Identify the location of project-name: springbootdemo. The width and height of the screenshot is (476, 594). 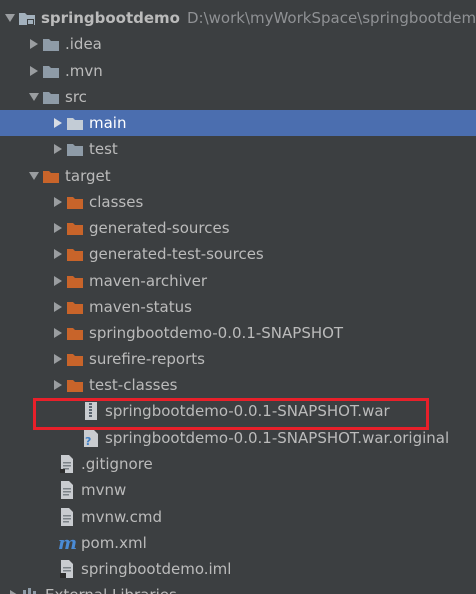
(110, 18).